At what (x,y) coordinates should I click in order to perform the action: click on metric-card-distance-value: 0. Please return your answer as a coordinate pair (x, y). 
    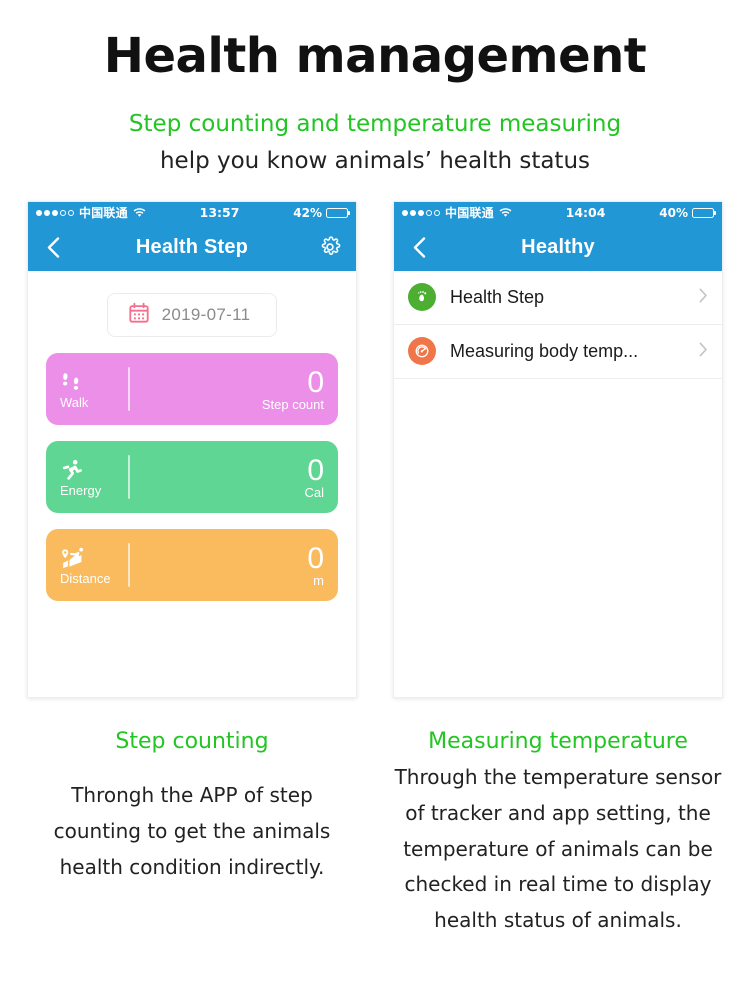
    Looking at the image, I should click on (315, 558).